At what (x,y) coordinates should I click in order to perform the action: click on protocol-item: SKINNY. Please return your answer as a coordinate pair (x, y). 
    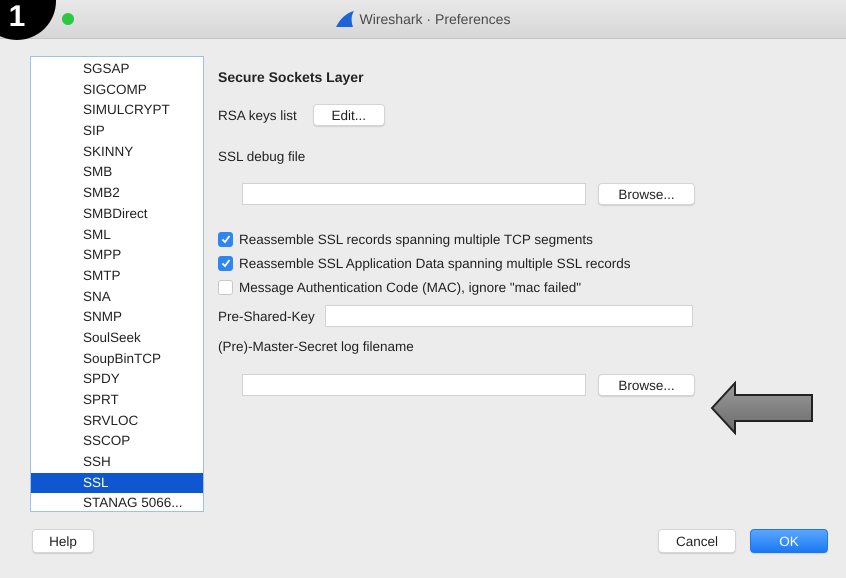
    Looking at the image, I should click on (117, 152).